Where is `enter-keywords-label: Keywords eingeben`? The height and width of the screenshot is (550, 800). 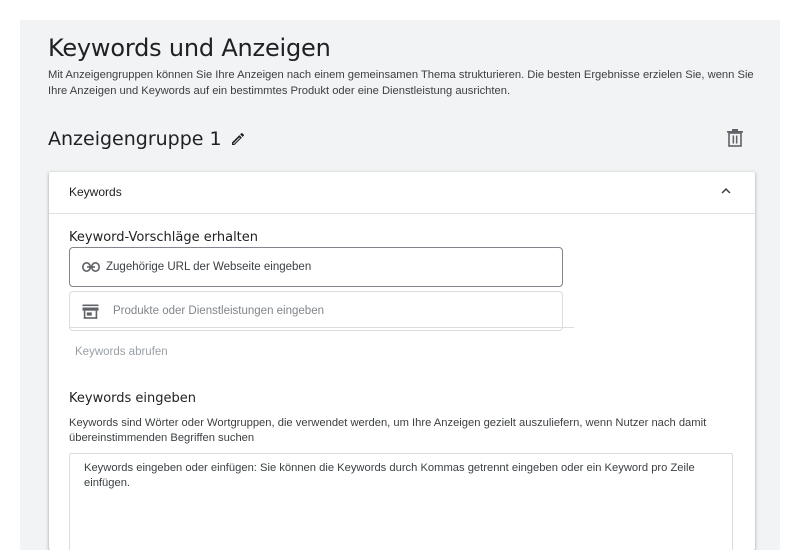
enter-keywords-label: Keywords eingeben is located at coordinates (133, 398).